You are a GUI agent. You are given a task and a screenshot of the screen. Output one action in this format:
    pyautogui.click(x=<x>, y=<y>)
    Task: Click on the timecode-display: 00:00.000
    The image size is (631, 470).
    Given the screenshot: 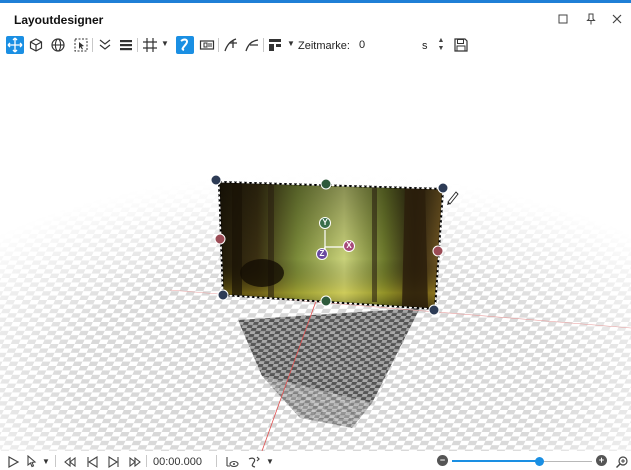 What is the action you would take?
    pyautogui.click(x=177, y=462)
    